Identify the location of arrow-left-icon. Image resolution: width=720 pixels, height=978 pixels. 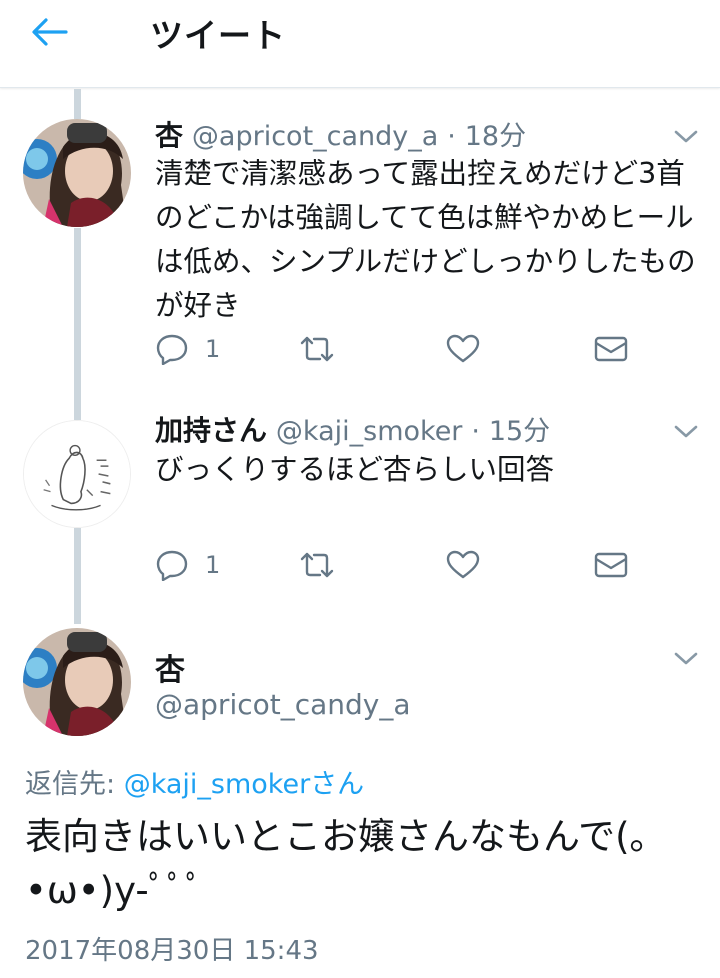
(50, 32).